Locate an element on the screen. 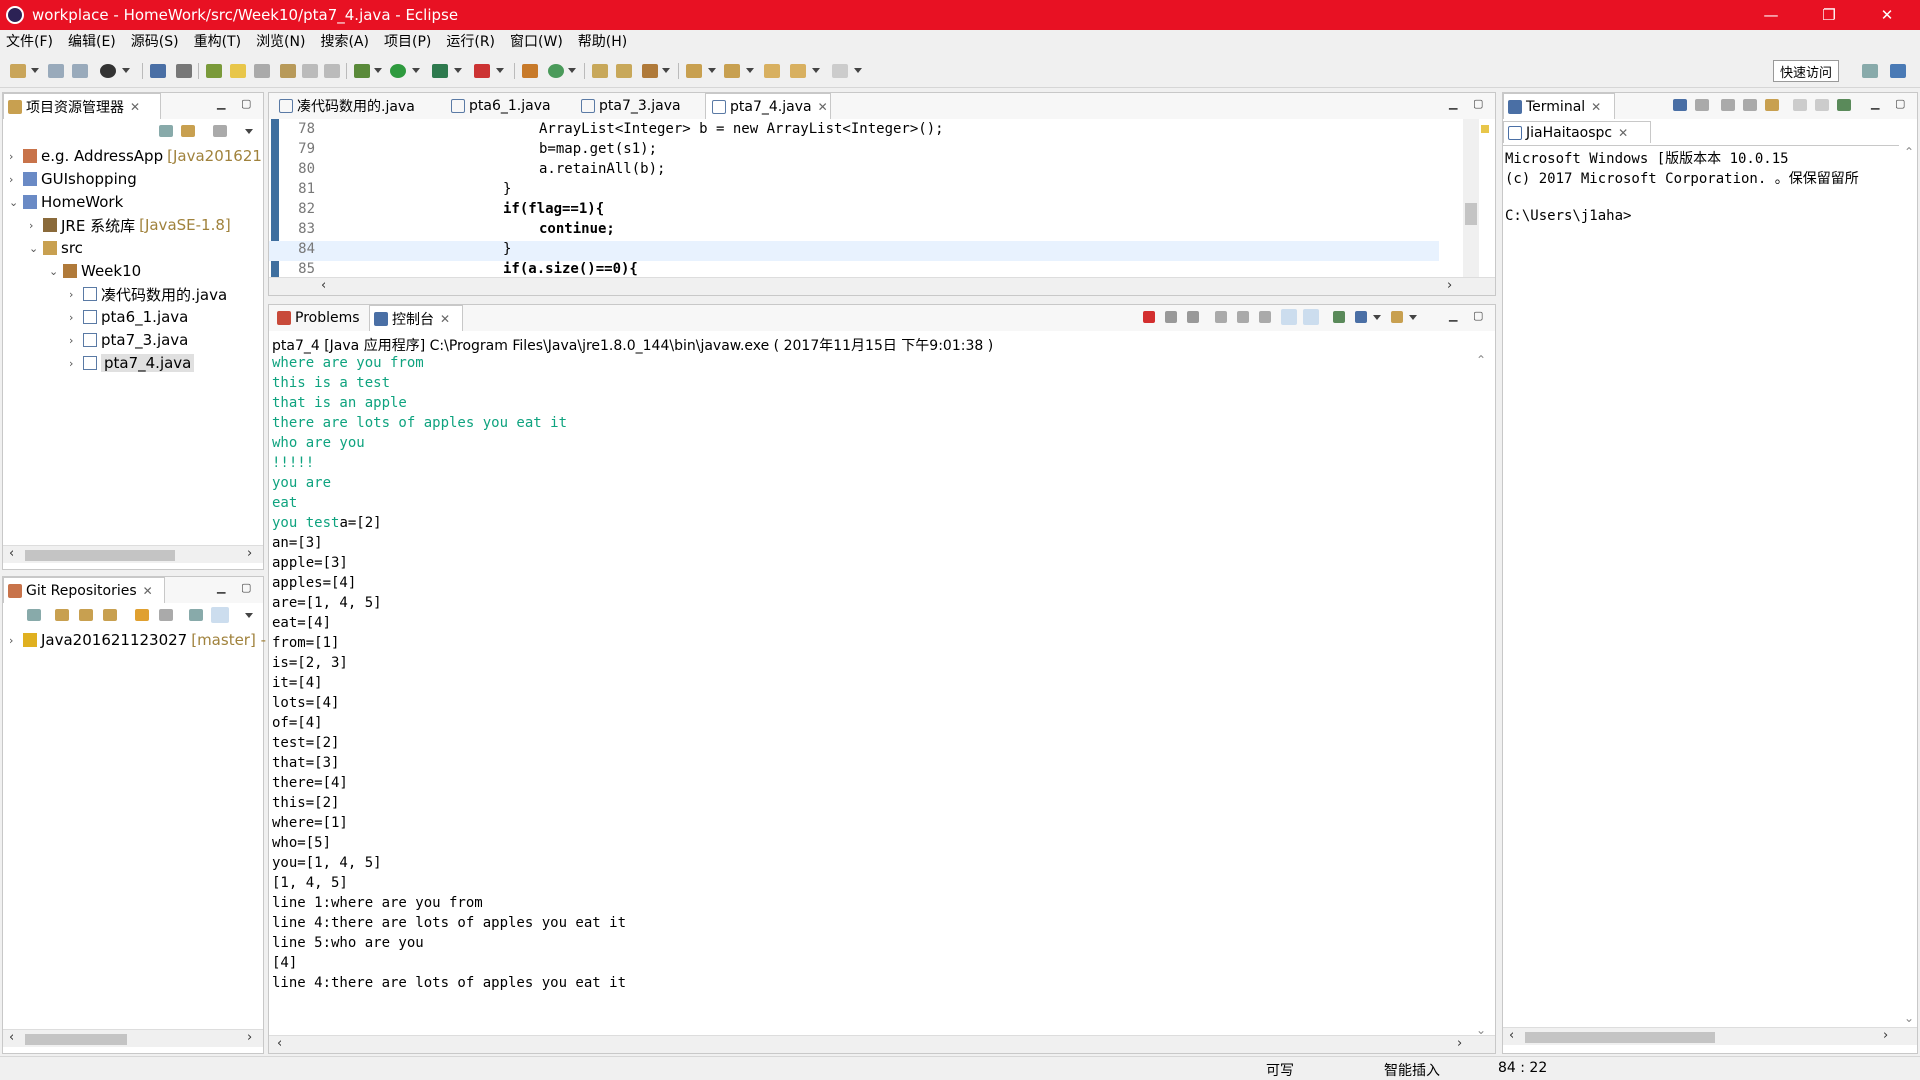  tab-git-repositories: Git Repositories ✕ is located at coordinates (84, 590).